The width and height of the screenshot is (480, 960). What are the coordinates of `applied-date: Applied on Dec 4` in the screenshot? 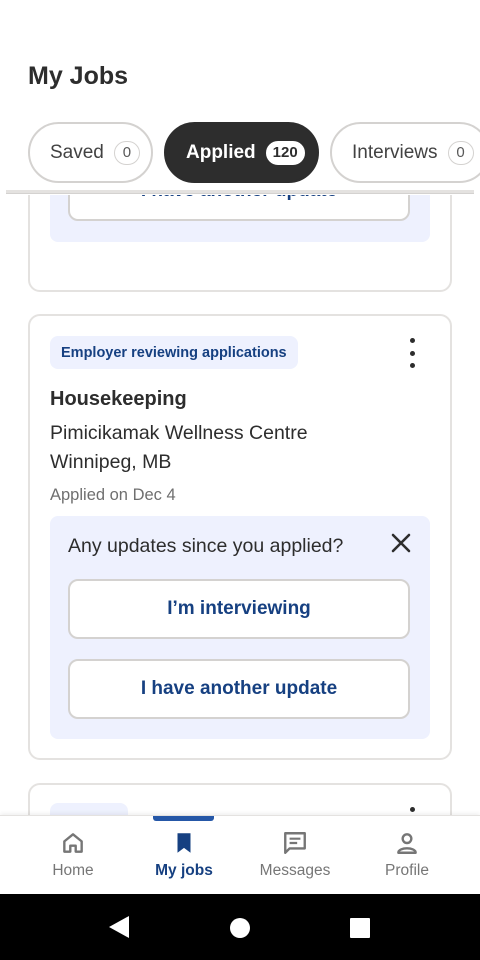 It's located at (113, 495).